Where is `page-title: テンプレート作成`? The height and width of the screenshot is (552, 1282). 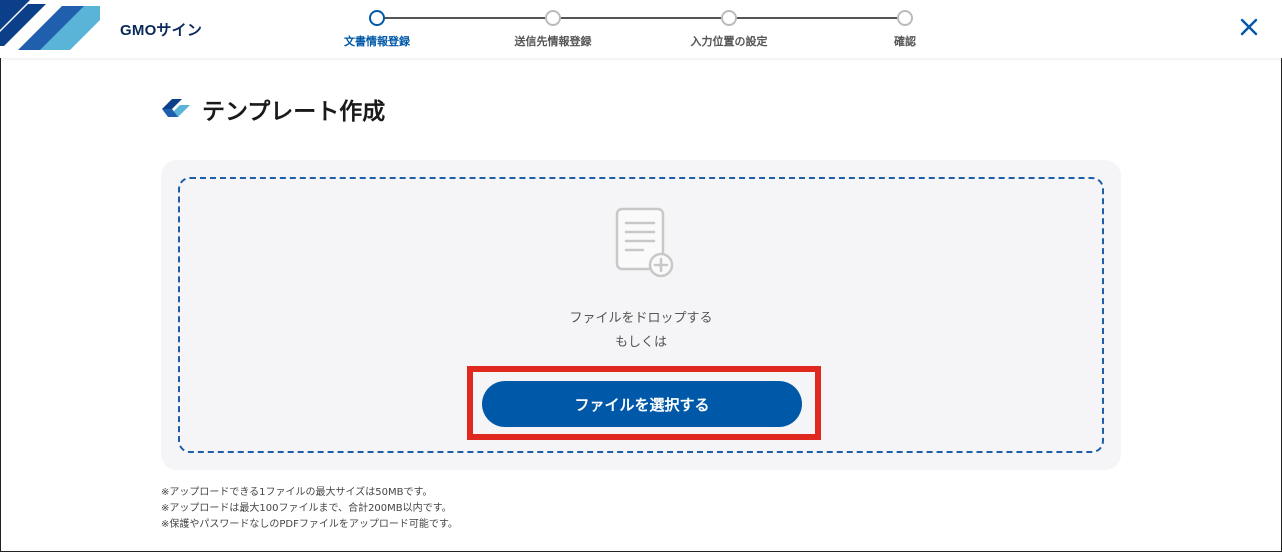 page-title: テンプレート作成 is located at coordinates (272, 109).